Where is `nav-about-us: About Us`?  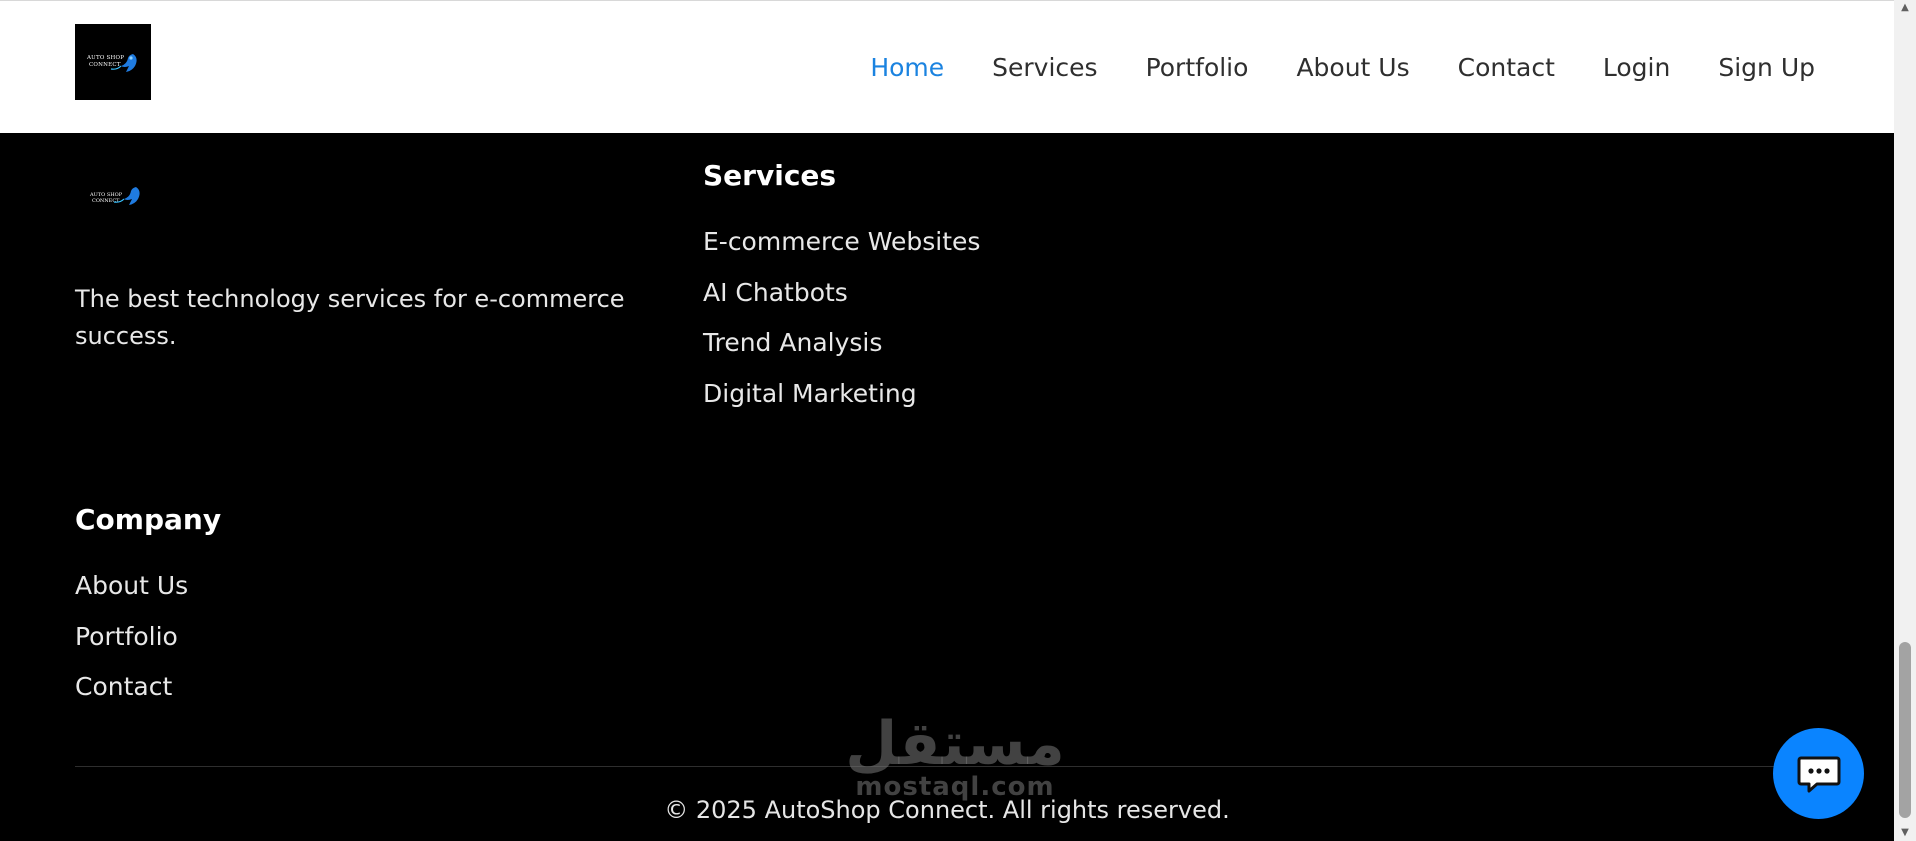 nav-about-us: About Us is located at coordinates (1352, 68).